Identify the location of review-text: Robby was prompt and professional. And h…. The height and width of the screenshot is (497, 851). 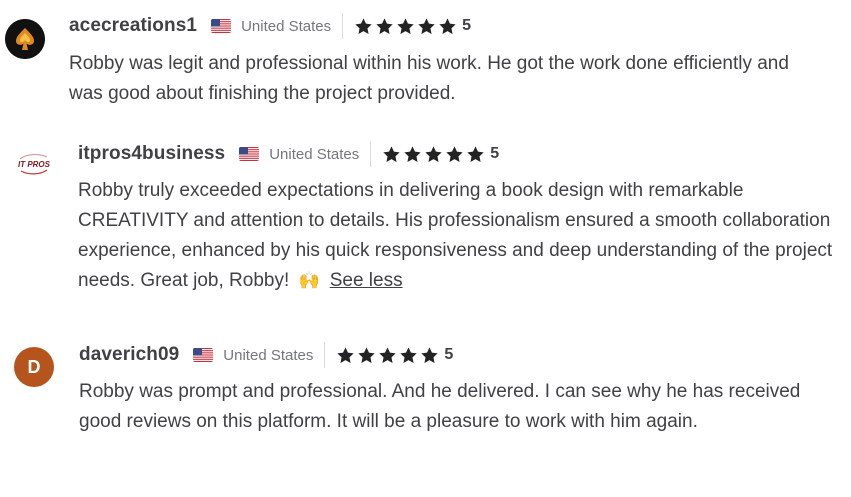
(440, 406).